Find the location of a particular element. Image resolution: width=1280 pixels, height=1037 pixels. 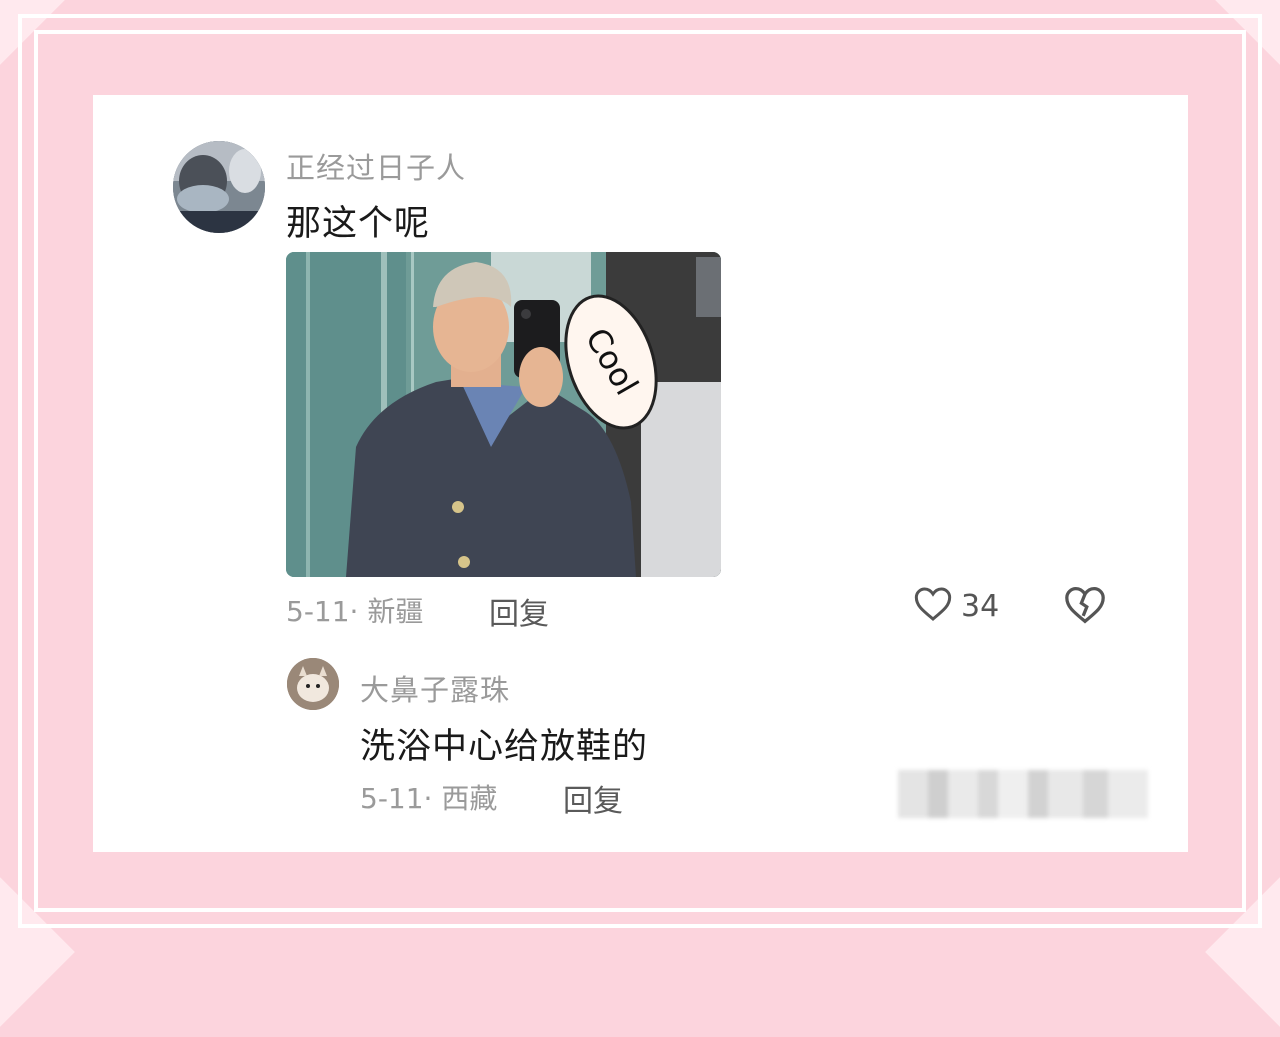

reply-button: 回复 is located at coordinates (519, 611).